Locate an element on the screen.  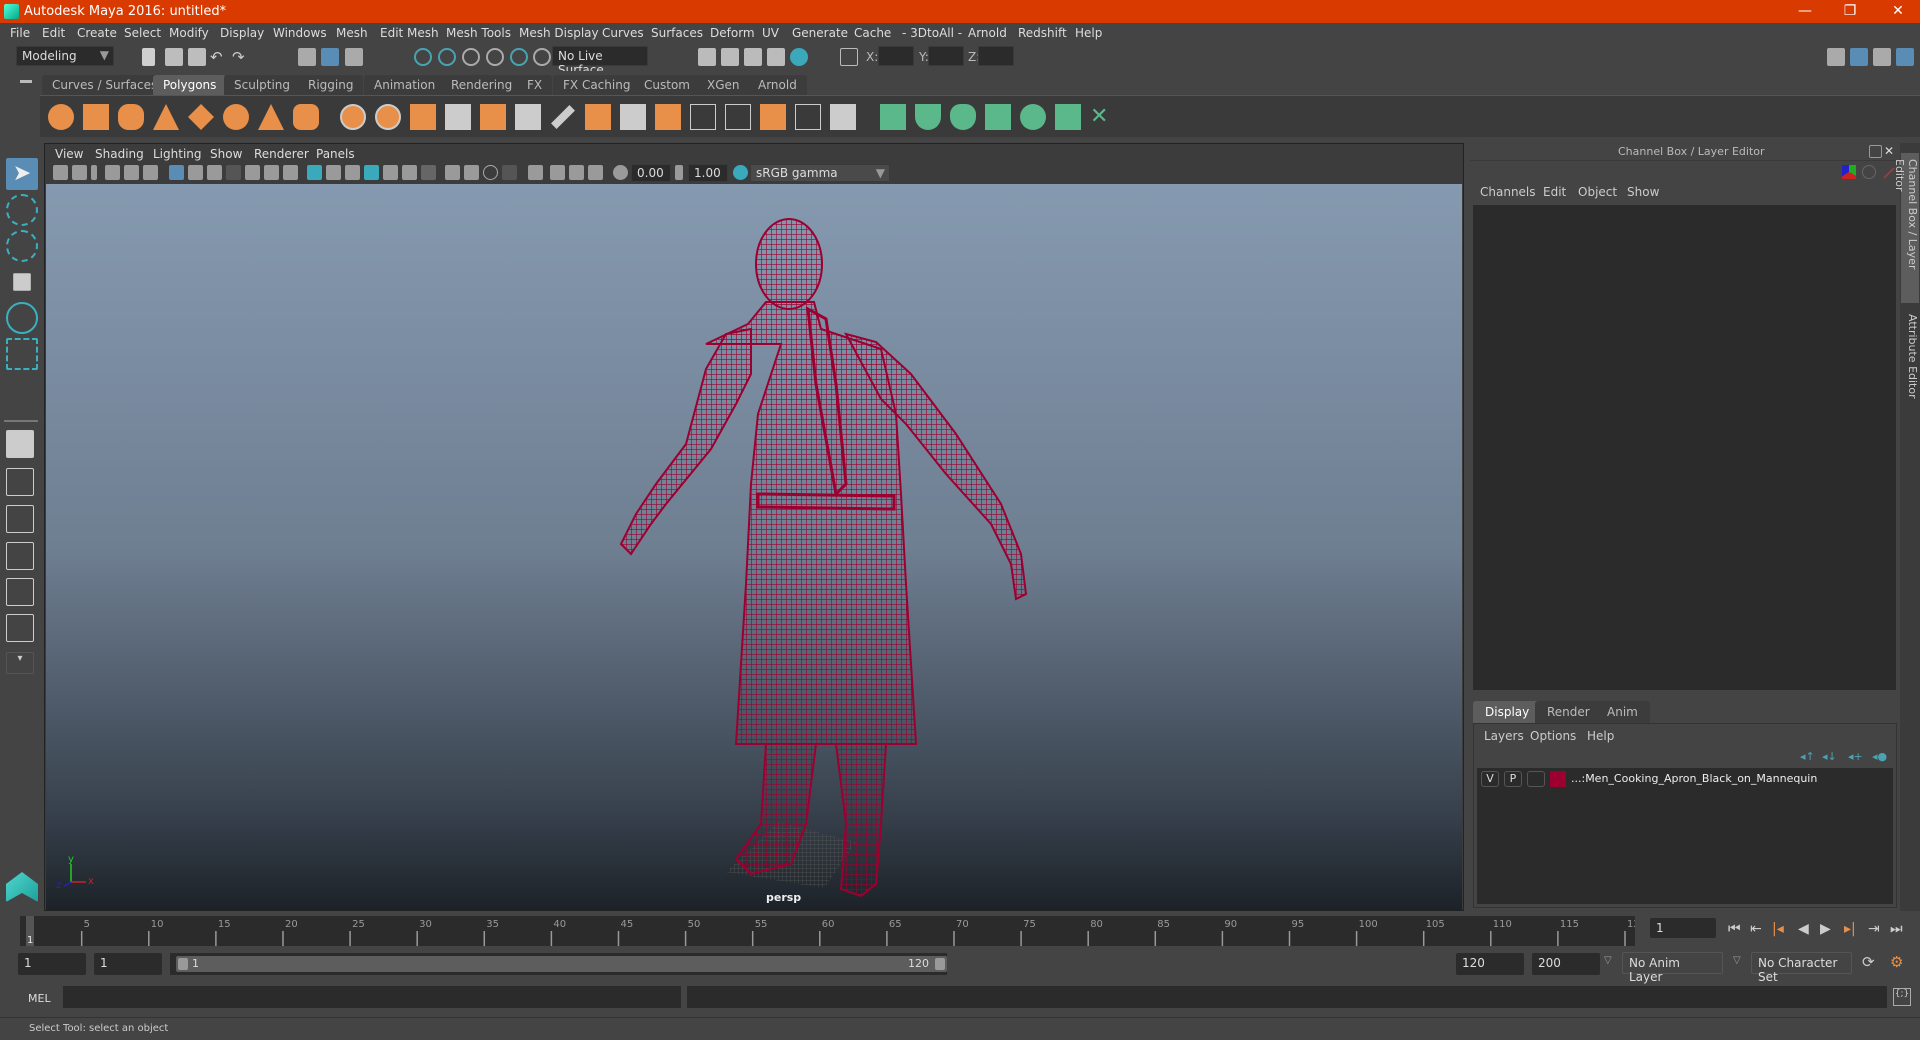
poly-cylinder-icon is located at coordinates (131, 117).